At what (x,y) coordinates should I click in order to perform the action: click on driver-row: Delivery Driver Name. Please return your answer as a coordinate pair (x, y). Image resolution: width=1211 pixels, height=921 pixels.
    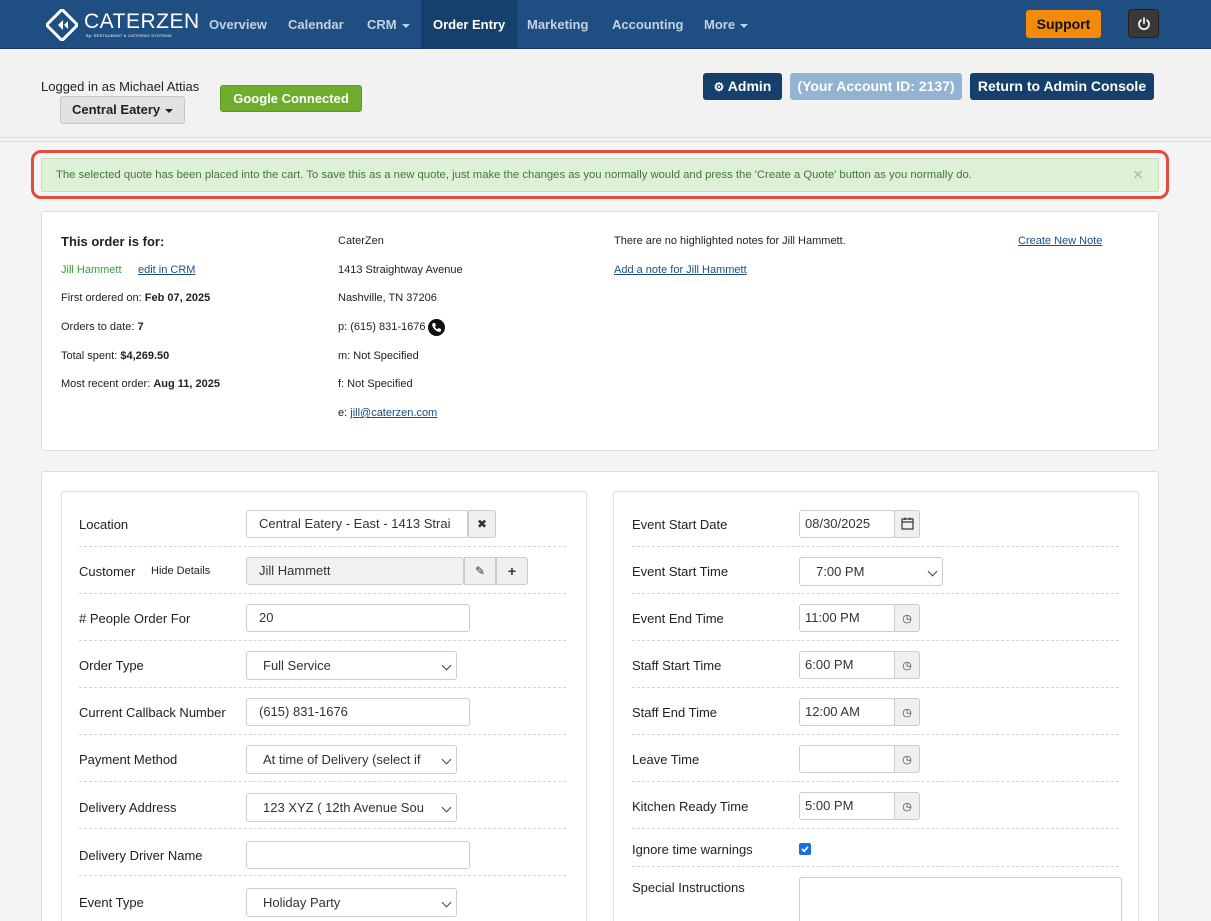
    Looking at the image, I should click on (322, 852).